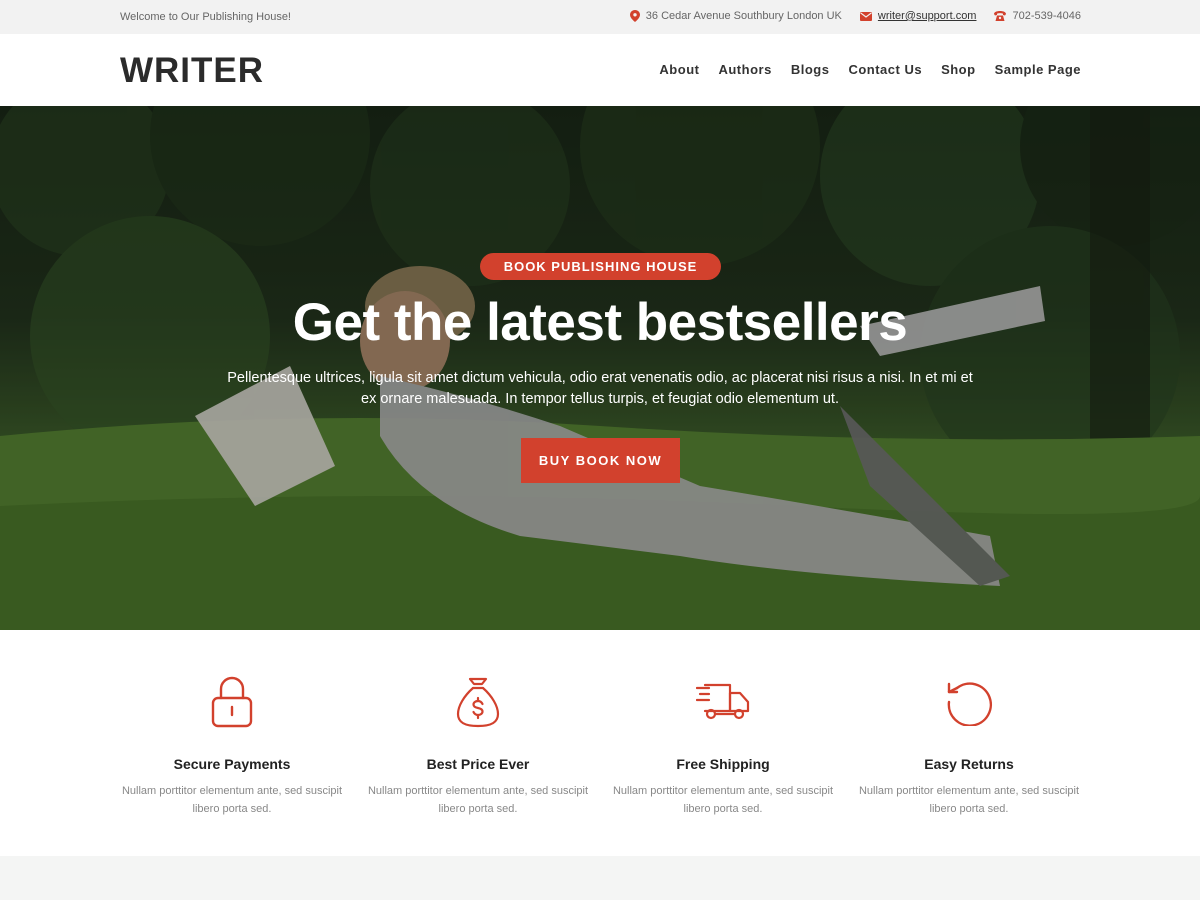 This screenshot has width=1200, height=900. What do you see at coordinates (600, 460) in the screenshot?
I see `buy-book-now-button: BUY BOOK NOW` at bounding box center [600, 460].